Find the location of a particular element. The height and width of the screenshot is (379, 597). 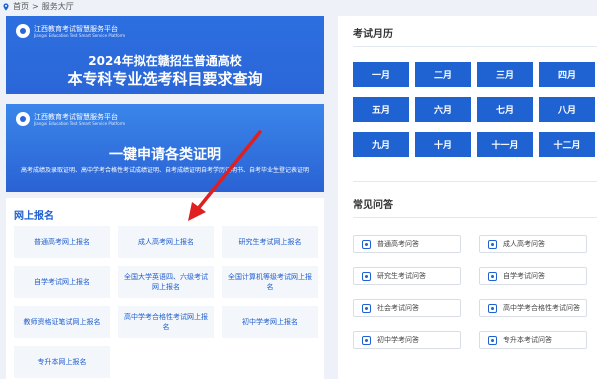

breadcrumb-current: 服务大厅 is located at coordinates (57, 6).